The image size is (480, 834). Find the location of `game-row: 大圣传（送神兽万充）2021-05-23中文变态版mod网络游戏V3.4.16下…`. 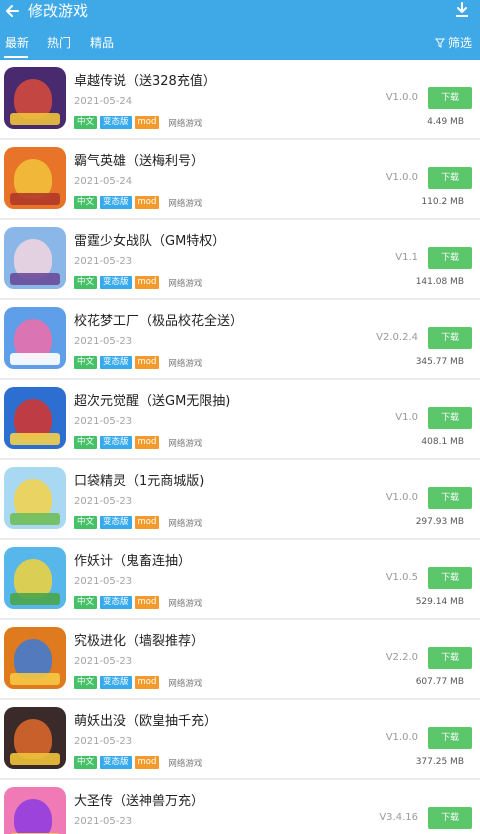

game-row: 大圣传（送神兽万充）2021-05-23中文变态版mod网络游戏V3.4.16下… is located at coordinates (240, 807).